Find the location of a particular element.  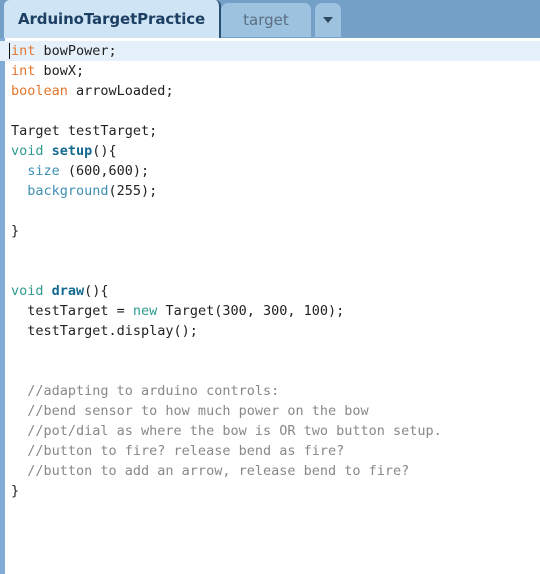

tab-menu-button is located at coordinates (327, 20).